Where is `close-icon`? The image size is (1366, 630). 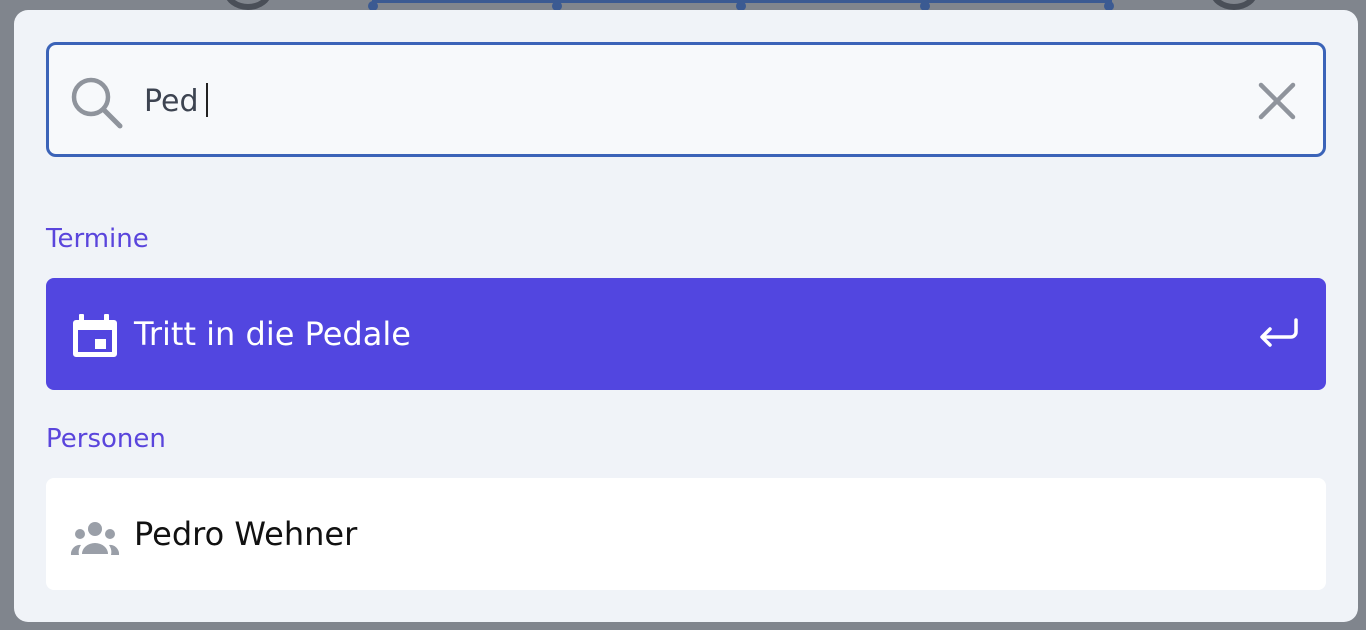
close-icon is located at coordinates (1277, 101).